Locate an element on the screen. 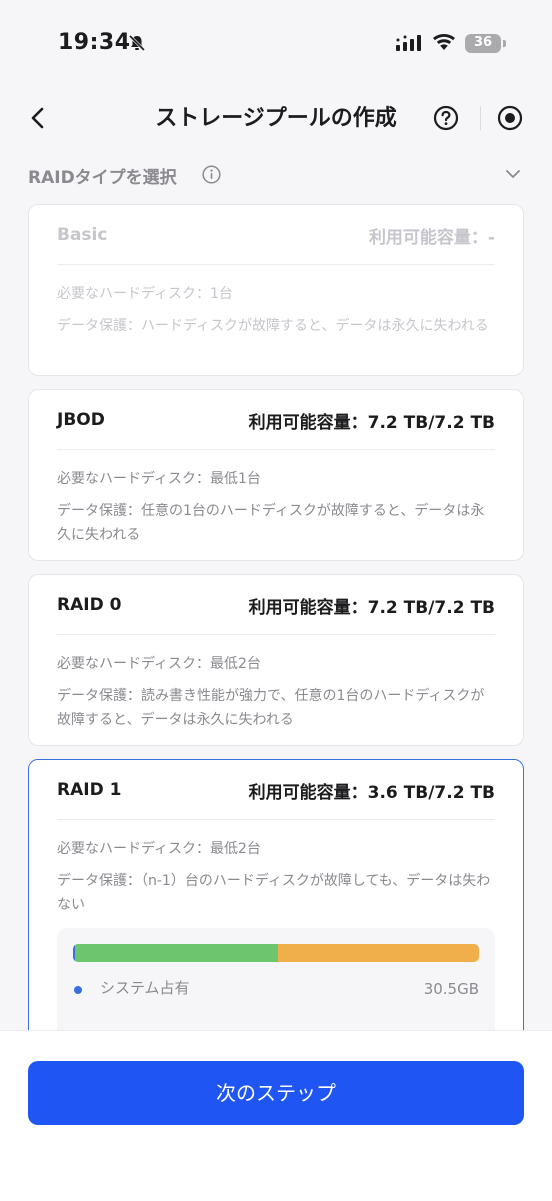  bell-muted-icon is located at coordinates (137, 43).